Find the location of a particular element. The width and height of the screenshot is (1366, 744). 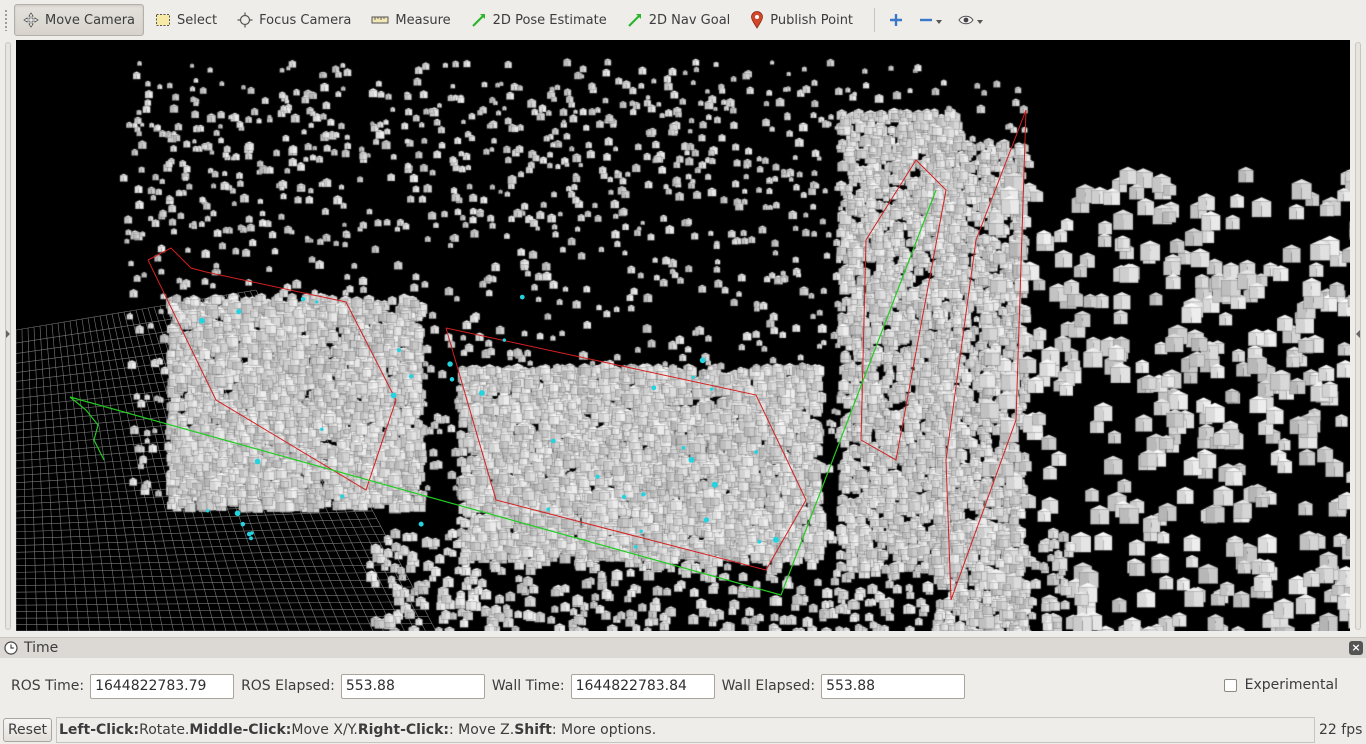

hint-key: Right-Click: is located at coordinates (403, 729).